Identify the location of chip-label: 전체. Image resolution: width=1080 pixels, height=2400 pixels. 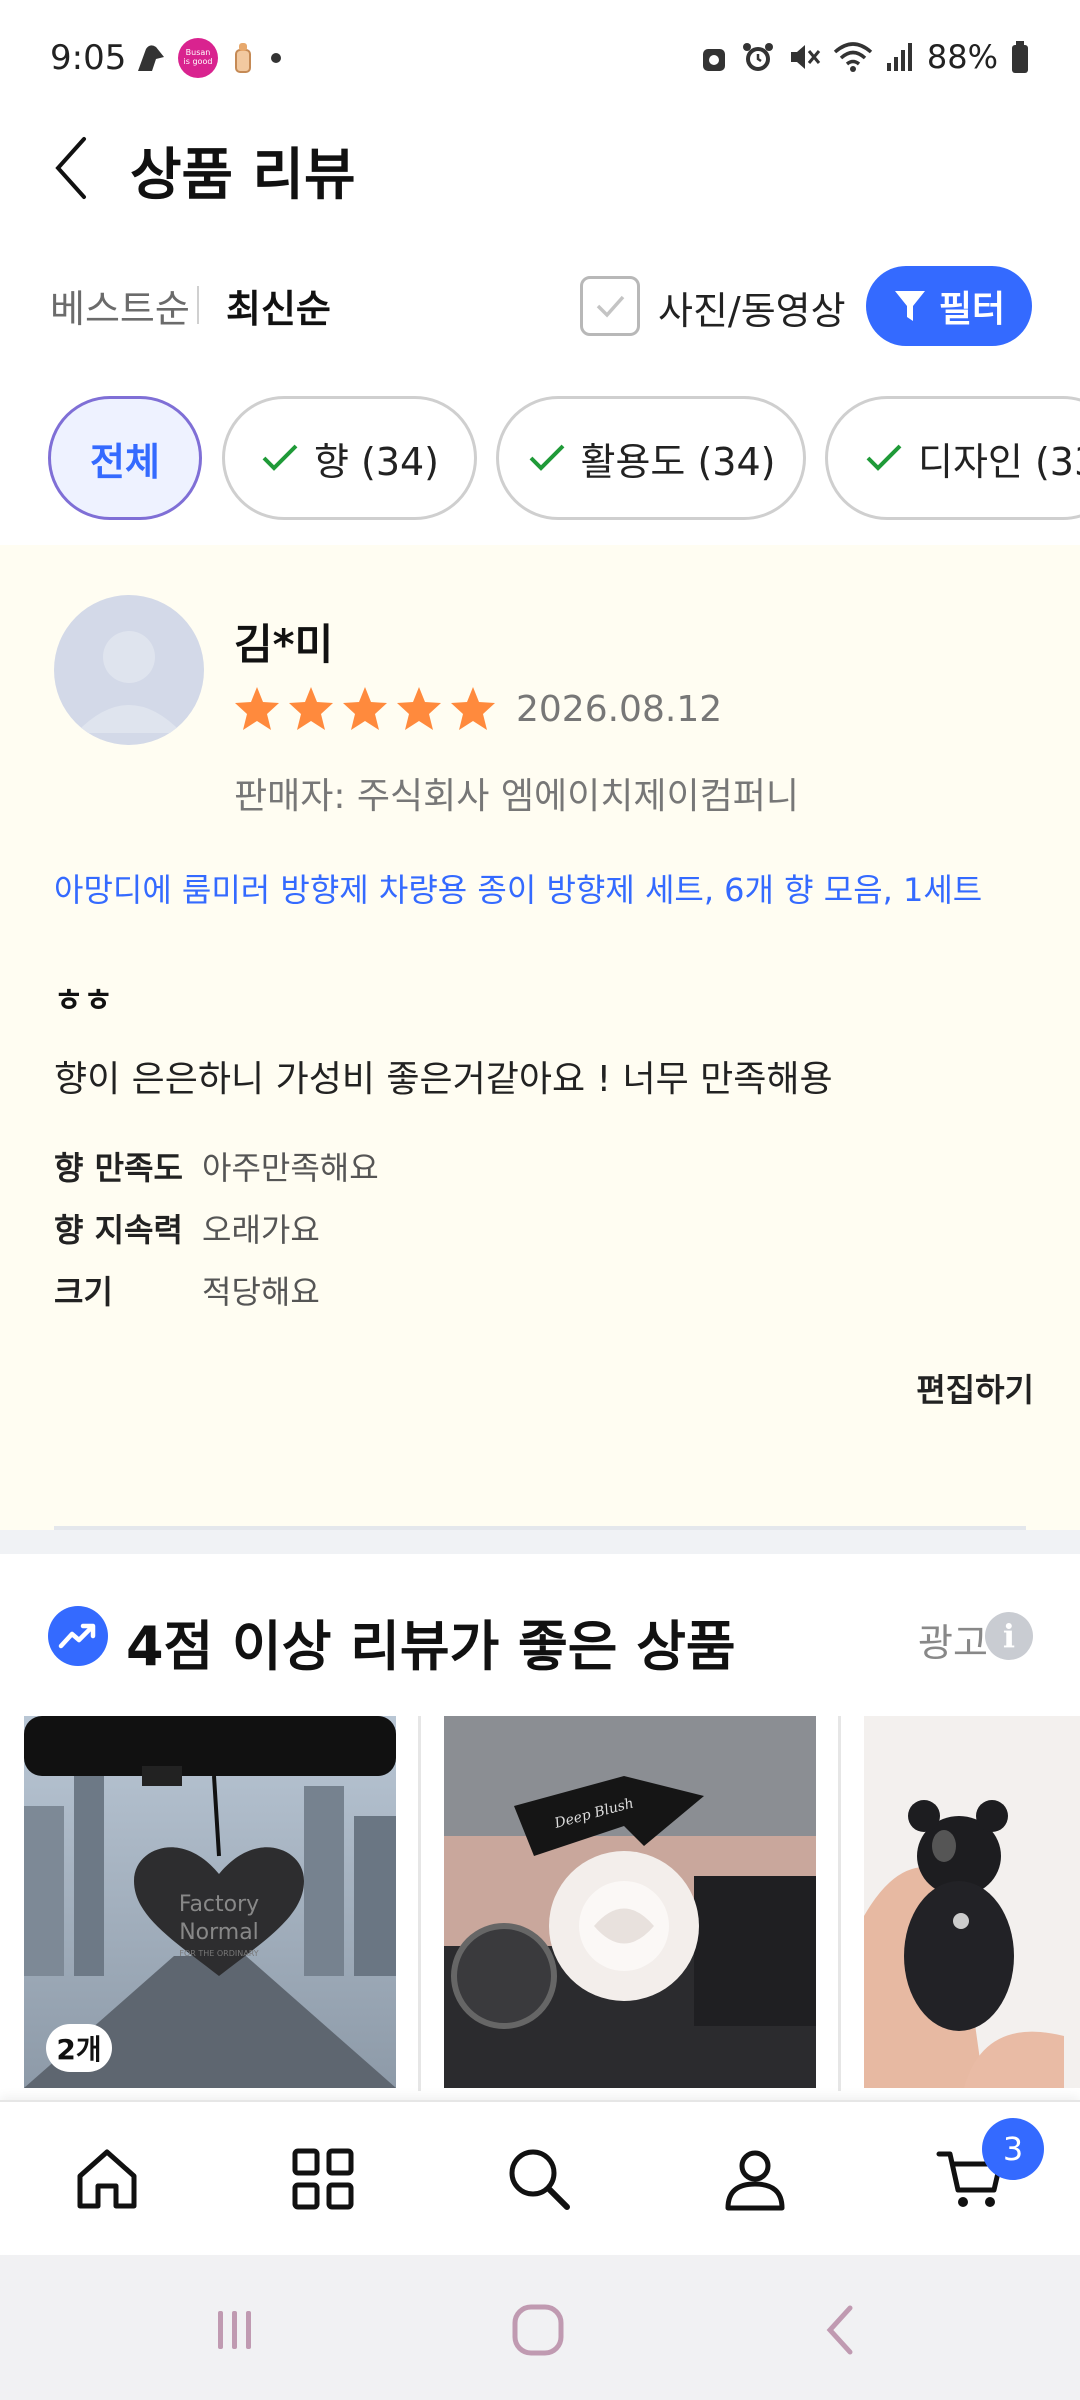
(125, 461).